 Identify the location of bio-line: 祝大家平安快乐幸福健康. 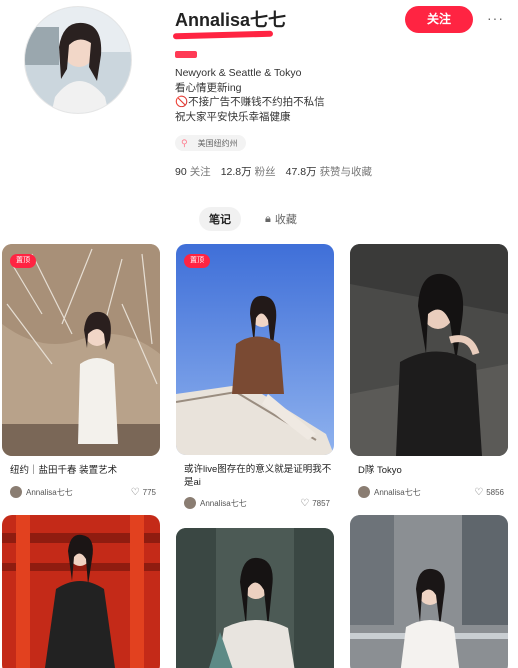
(233, 116).